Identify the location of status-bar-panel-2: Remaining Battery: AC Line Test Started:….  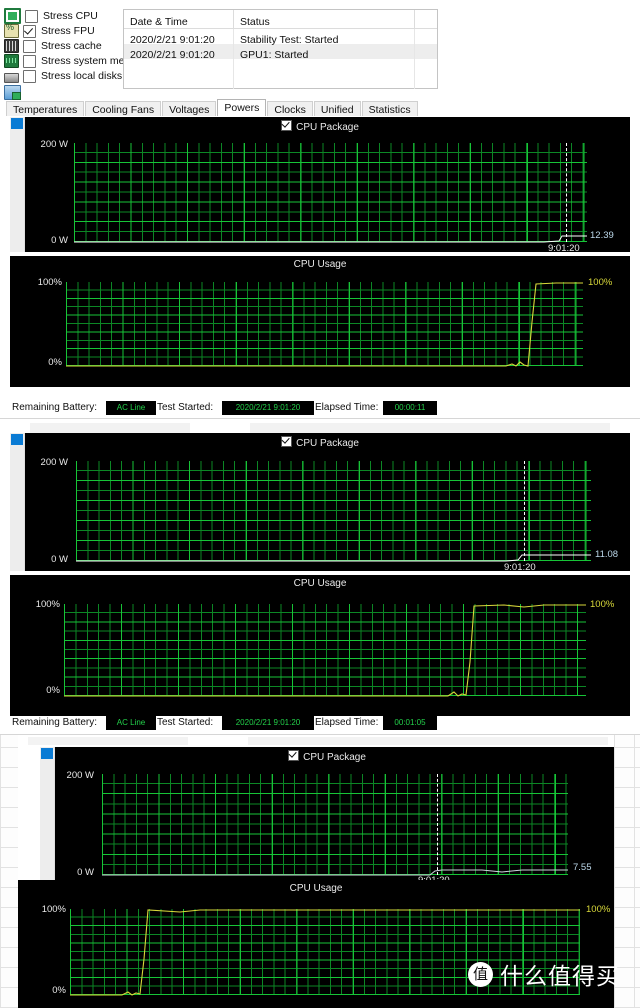
(320, 722).